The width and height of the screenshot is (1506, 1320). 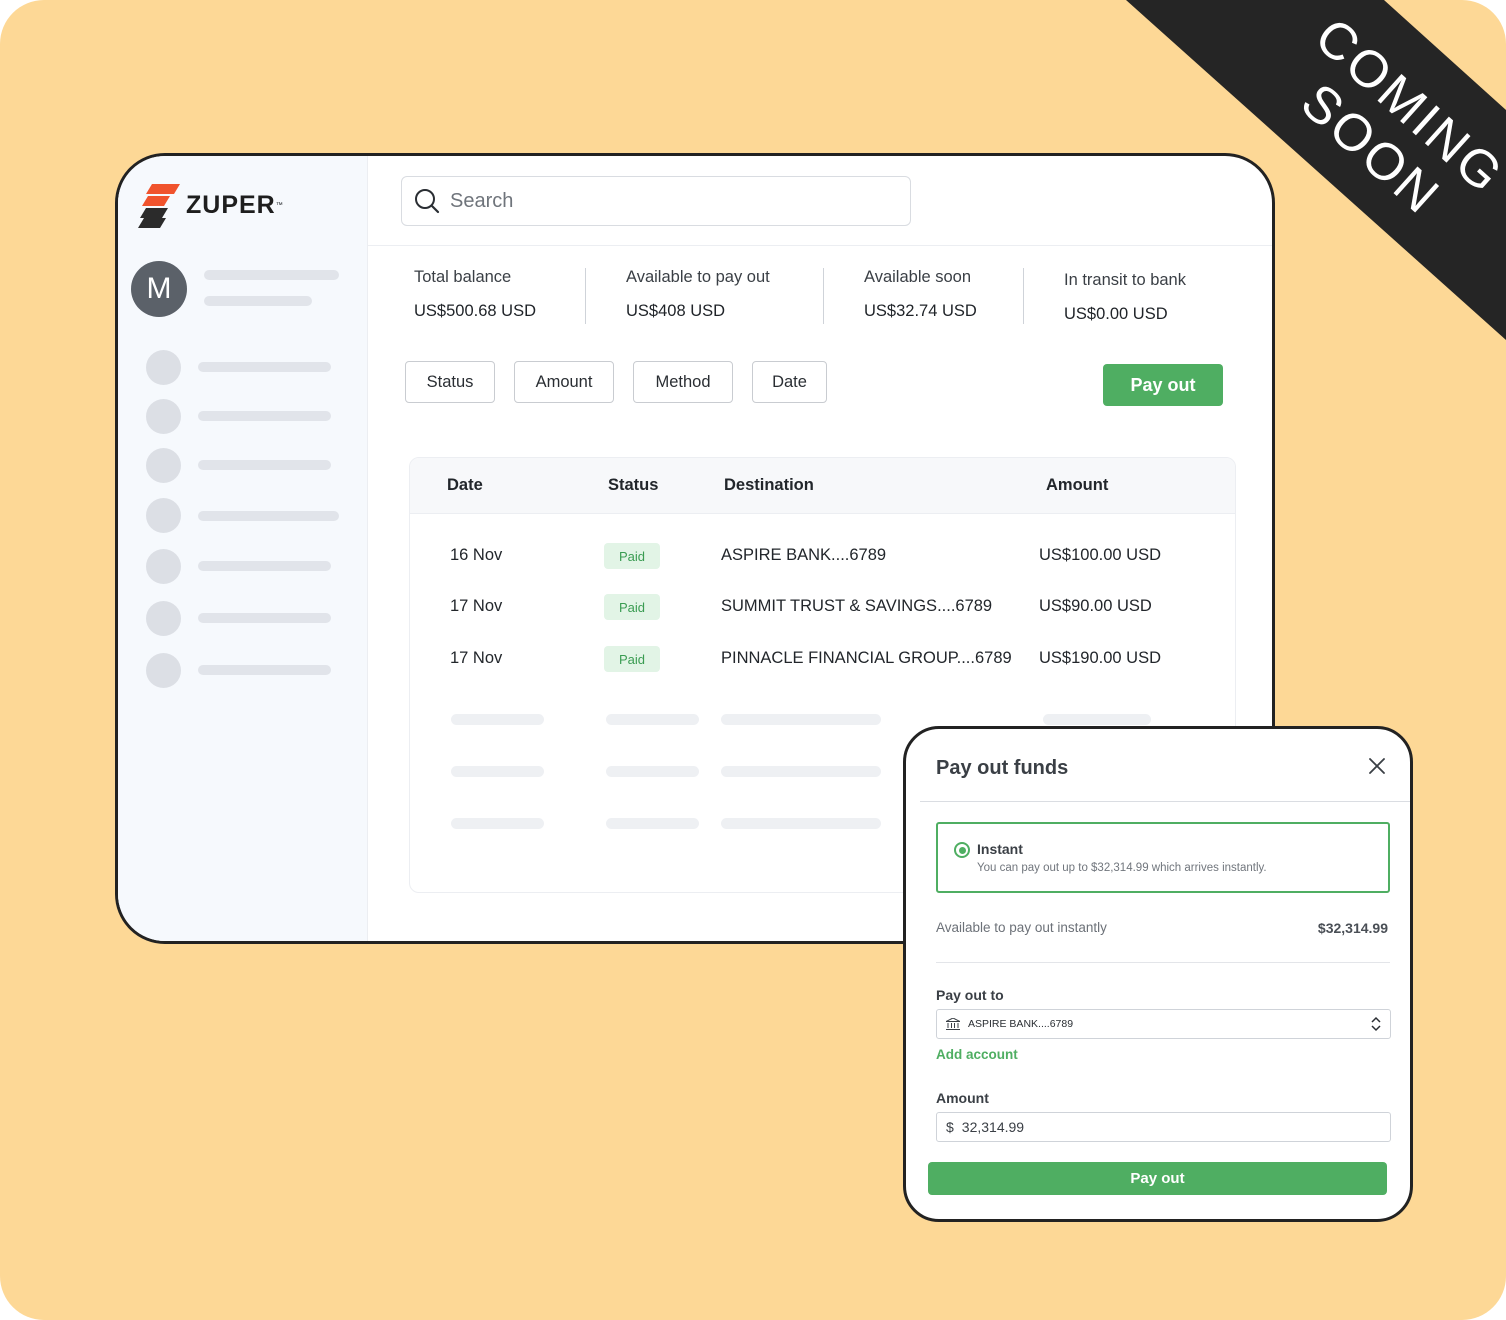 I want to click on close-icon, so click(x=1377, y=766).